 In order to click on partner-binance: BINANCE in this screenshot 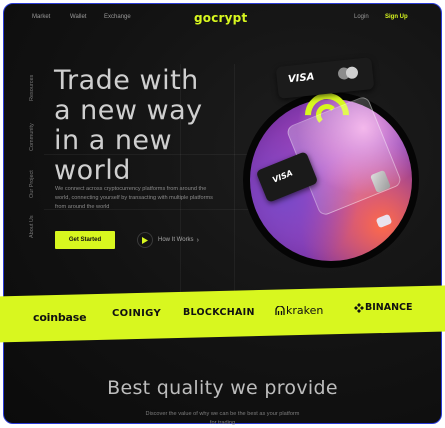, I will do `click(389, 307)`.